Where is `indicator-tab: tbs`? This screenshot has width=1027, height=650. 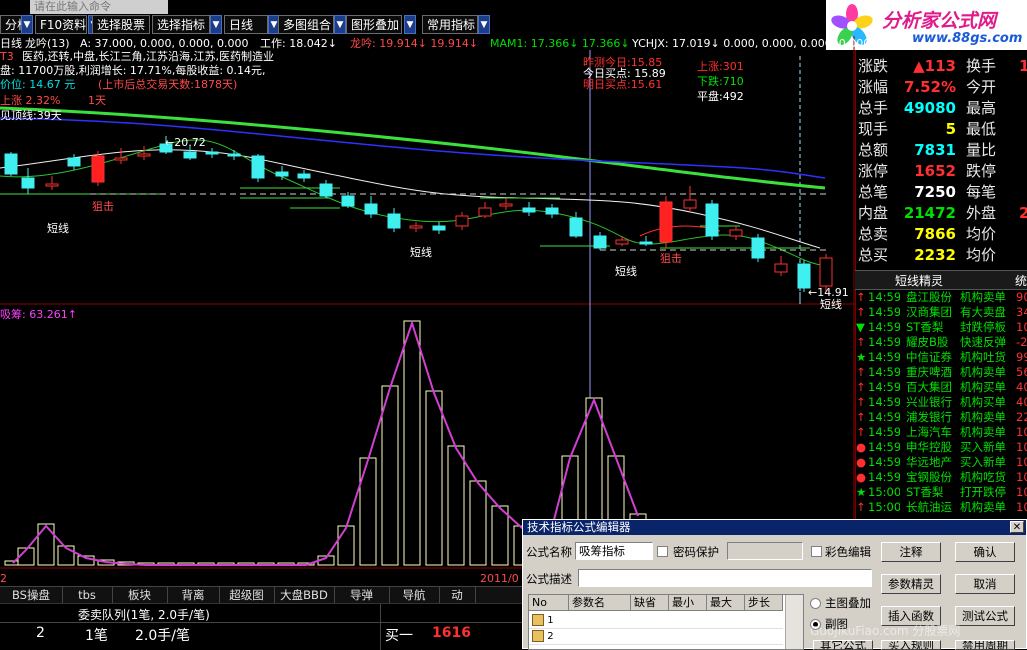
indicator-tab: tbs is located at coordinates (87, 595).